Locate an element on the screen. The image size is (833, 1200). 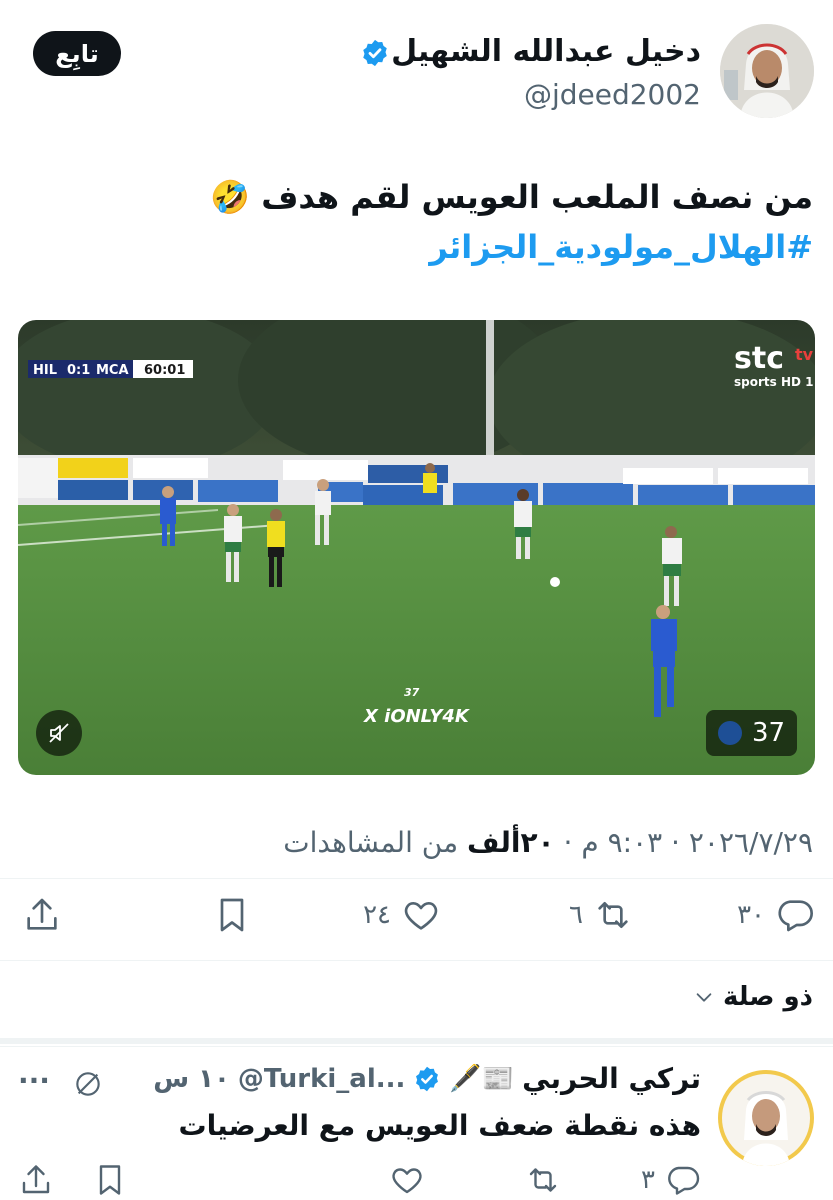
tweet-time: ٩:٠٣ م is located at coordinates (621, 842).